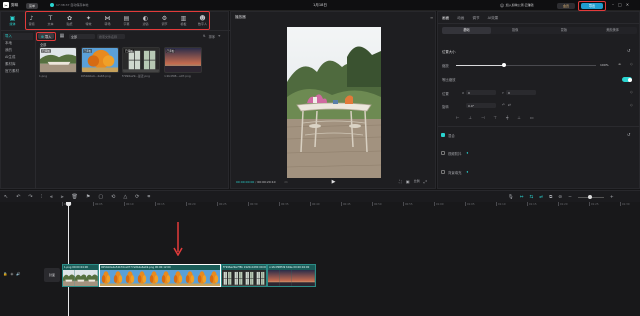 The width and height of the screenshot is (640, 316). I want to click on media-item: 已添加 f7996a29...最近.png, so click(141, 62).